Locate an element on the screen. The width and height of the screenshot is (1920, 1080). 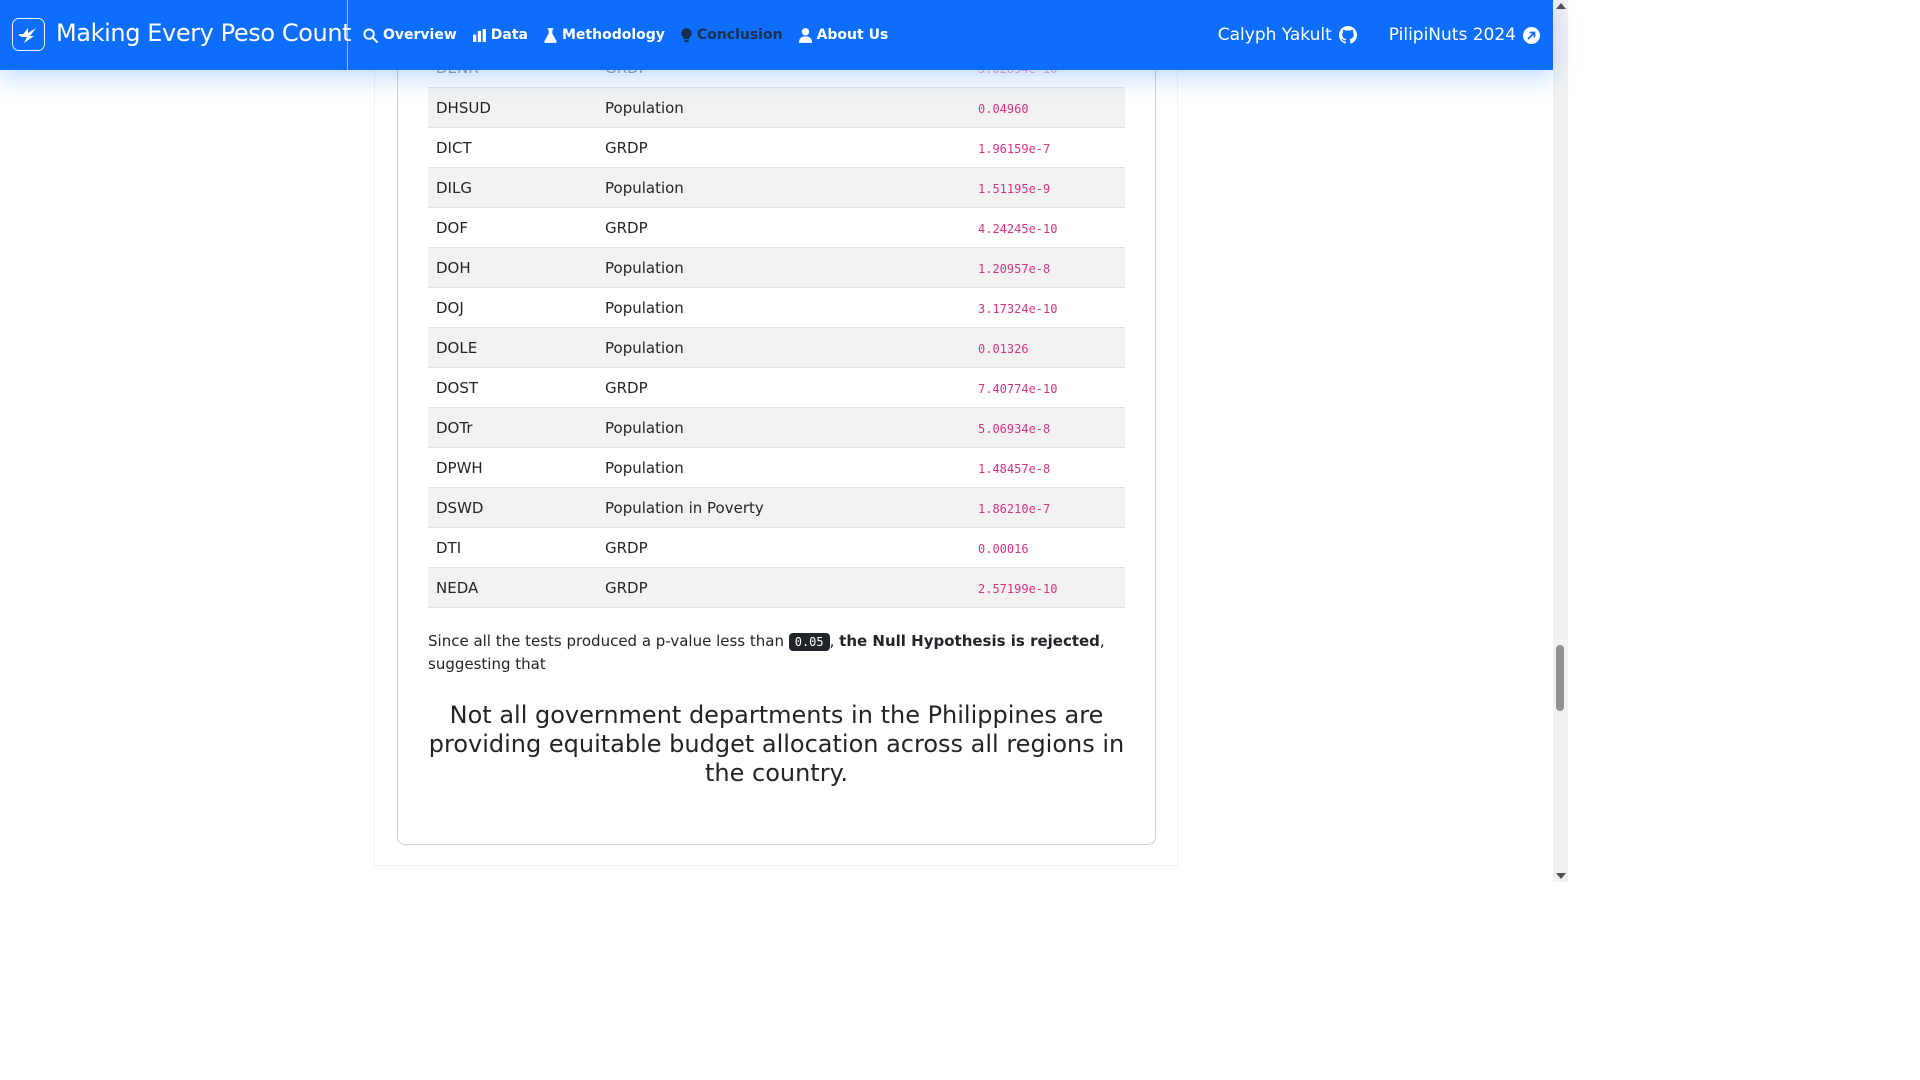
p-value-cell: 1.48457e-8 is located at coordinates (1047, 467).